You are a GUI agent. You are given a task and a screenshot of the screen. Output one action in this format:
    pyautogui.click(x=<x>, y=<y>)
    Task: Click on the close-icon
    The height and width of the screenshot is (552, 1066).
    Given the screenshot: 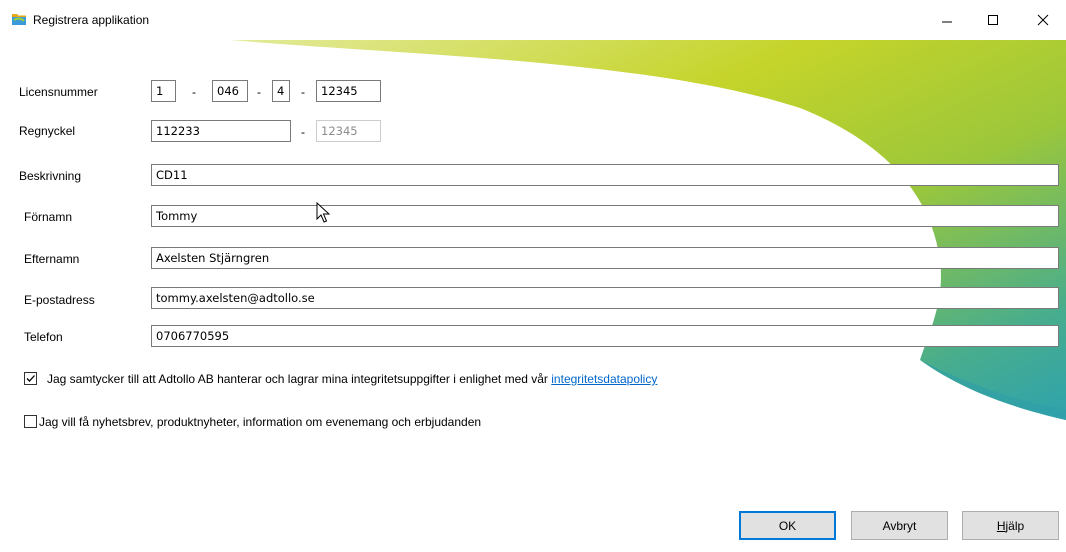 What is the action you would take?
    pyautogui.click(x=1043, y=20)
    